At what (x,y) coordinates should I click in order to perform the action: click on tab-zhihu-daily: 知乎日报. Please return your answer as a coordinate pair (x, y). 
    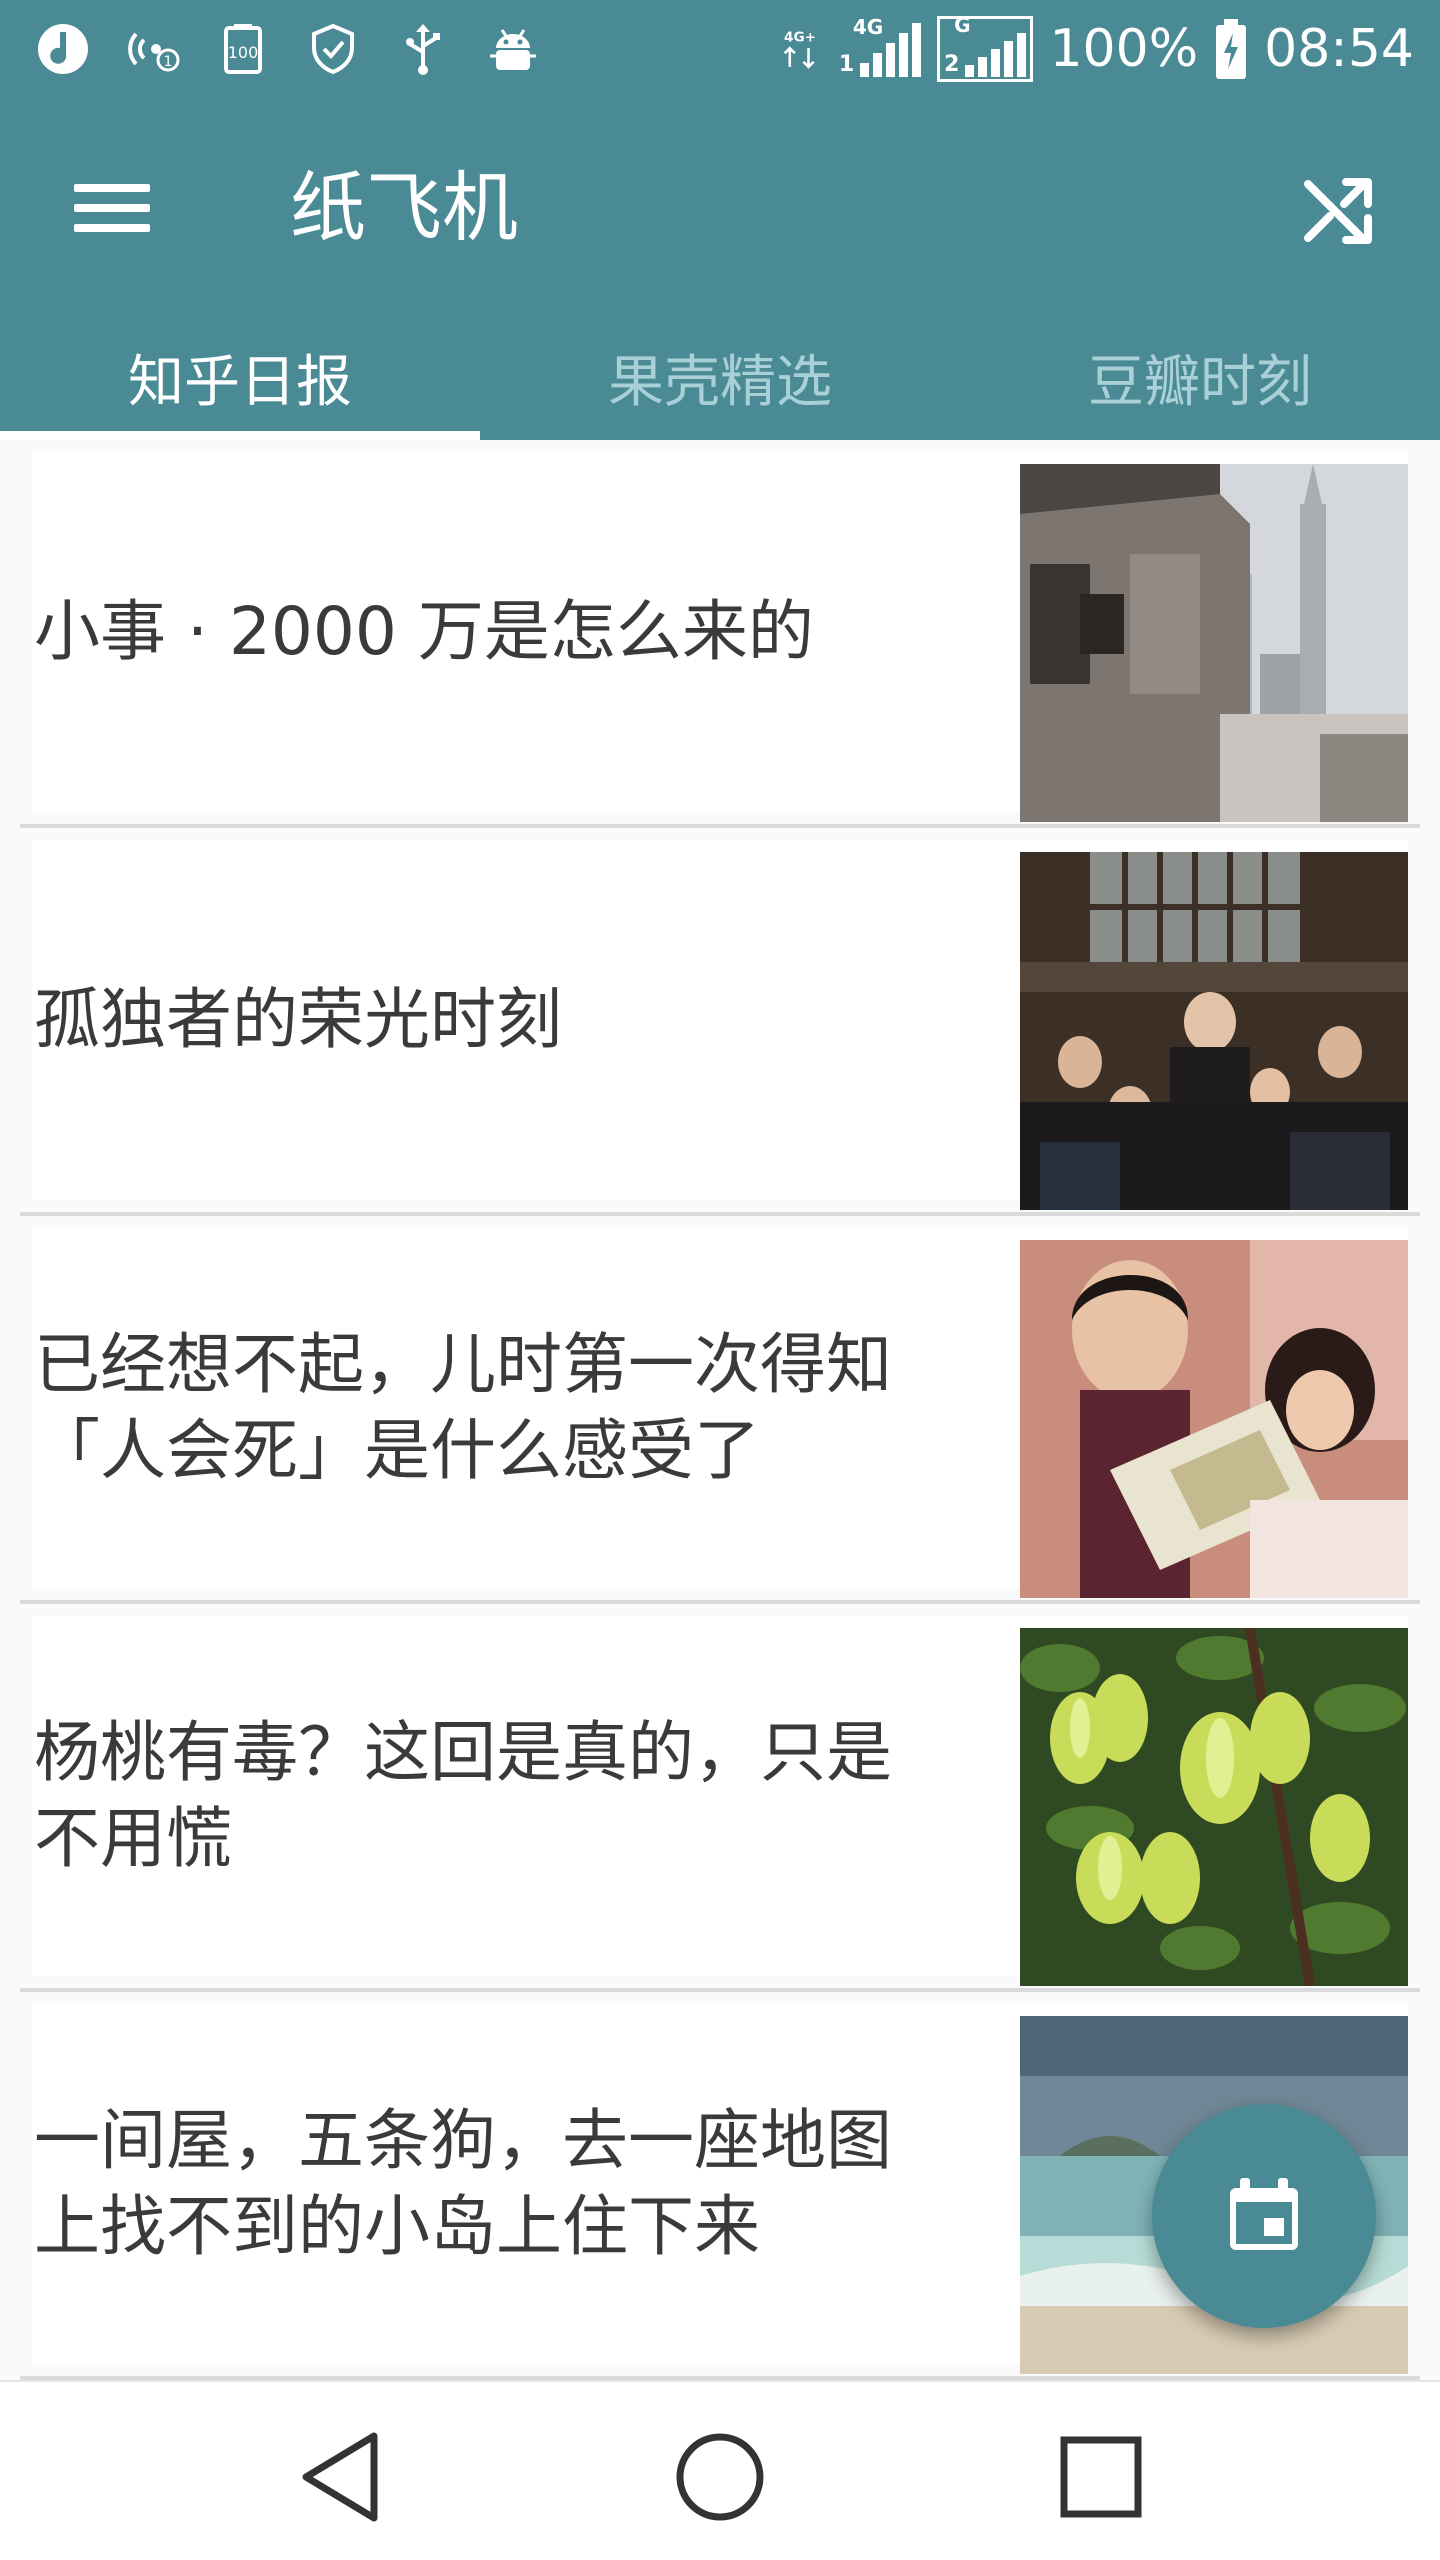
    Looking at the image, I should click on (240, 377).